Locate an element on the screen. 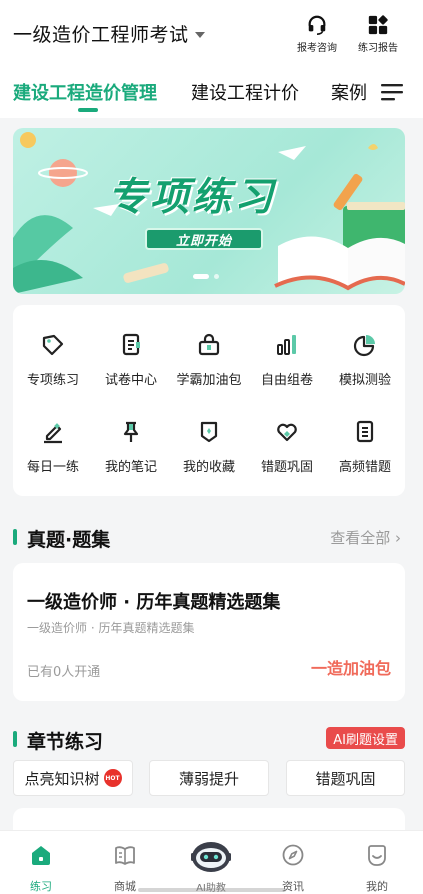 The width and height of the screenshot is (423, 894). bar-chart-icon is located at coordinates (286, 345).